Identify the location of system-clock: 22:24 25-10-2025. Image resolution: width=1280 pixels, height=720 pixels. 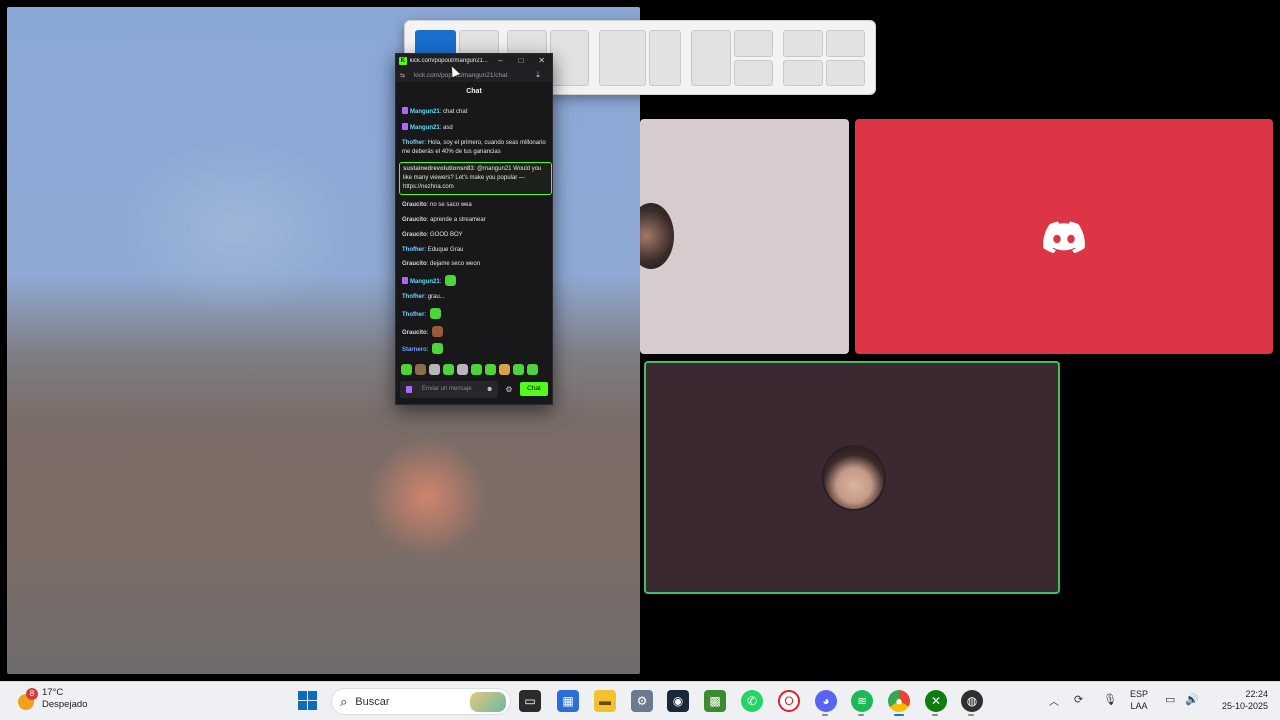
(1238, 700).